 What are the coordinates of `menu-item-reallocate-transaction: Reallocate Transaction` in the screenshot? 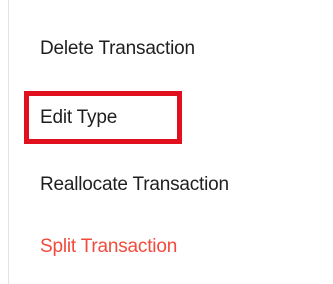 It's located at (134, 185).